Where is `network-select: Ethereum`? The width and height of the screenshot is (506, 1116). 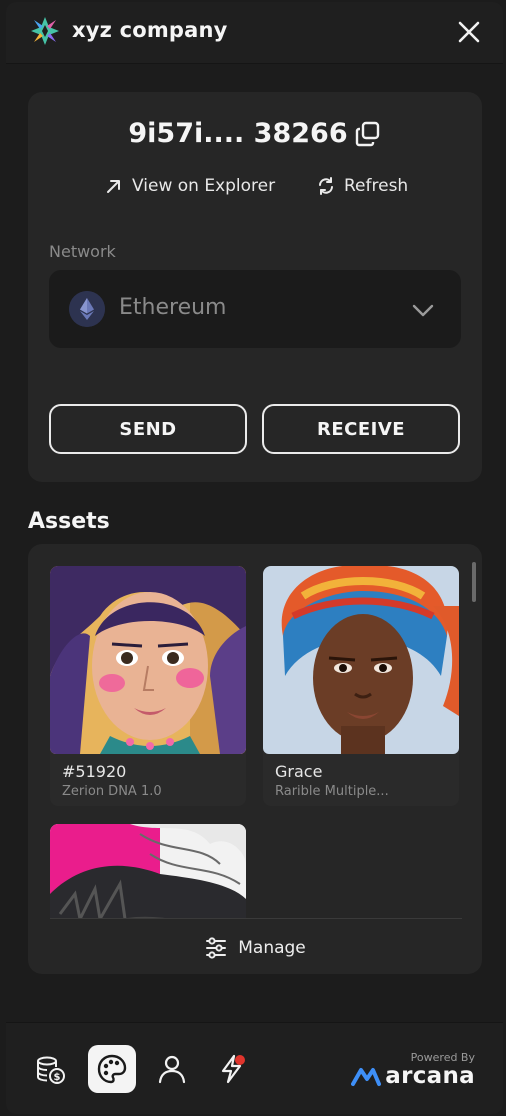
network-select: Ethereum is located at coordinates (255, 309).